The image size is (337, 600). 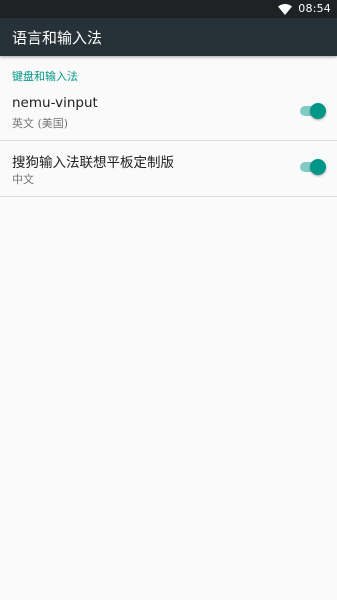 I want to click on keyboard-item-sogou: 搜狗输入法联想平板定制版 中文, so click(x=168, y=169).